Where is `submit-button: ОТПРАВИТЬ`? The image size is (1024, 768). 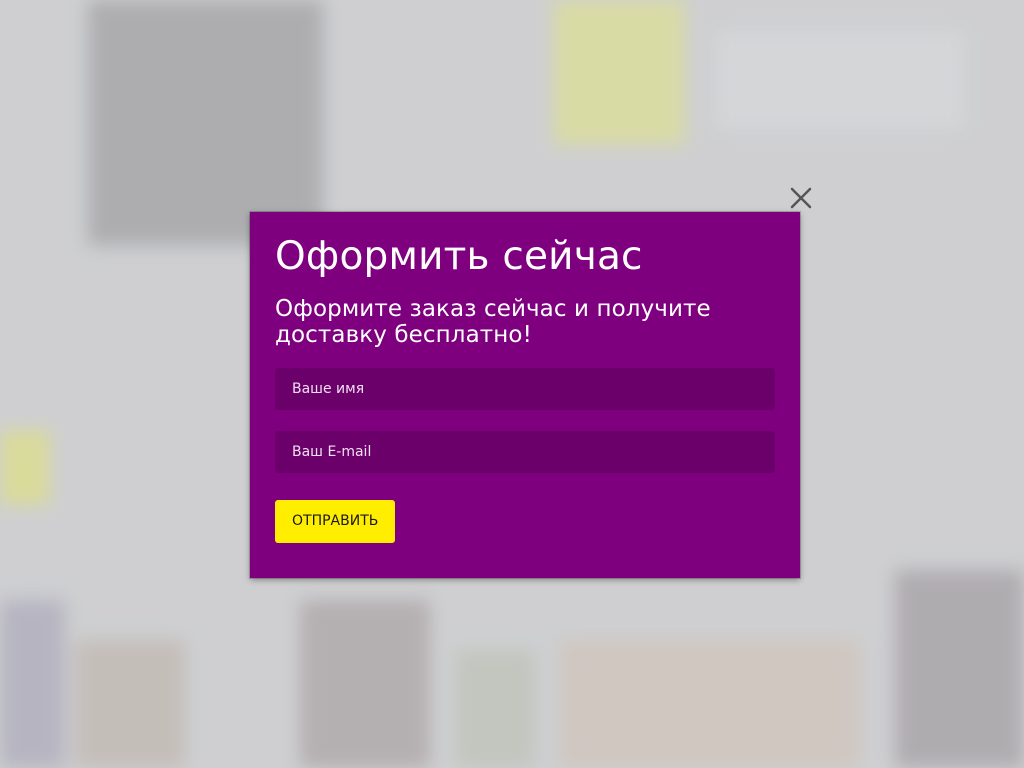
submit-button: ОТПРАВИТЬ is located at coordinates (335, 521).